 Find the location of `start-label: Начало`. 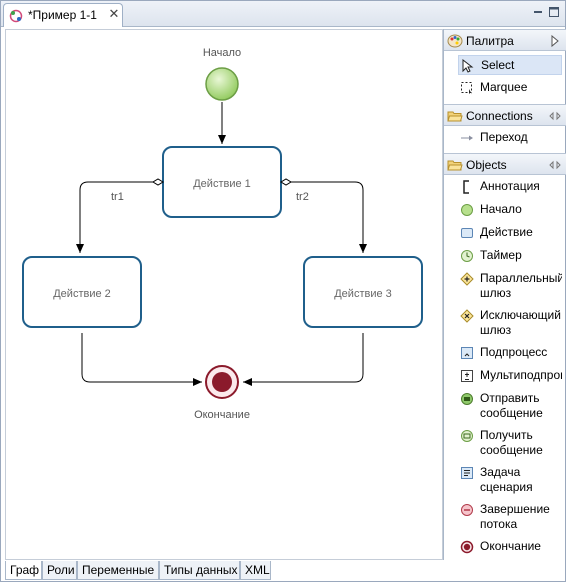

start-label: Начало is located at coordinates (222, 53).